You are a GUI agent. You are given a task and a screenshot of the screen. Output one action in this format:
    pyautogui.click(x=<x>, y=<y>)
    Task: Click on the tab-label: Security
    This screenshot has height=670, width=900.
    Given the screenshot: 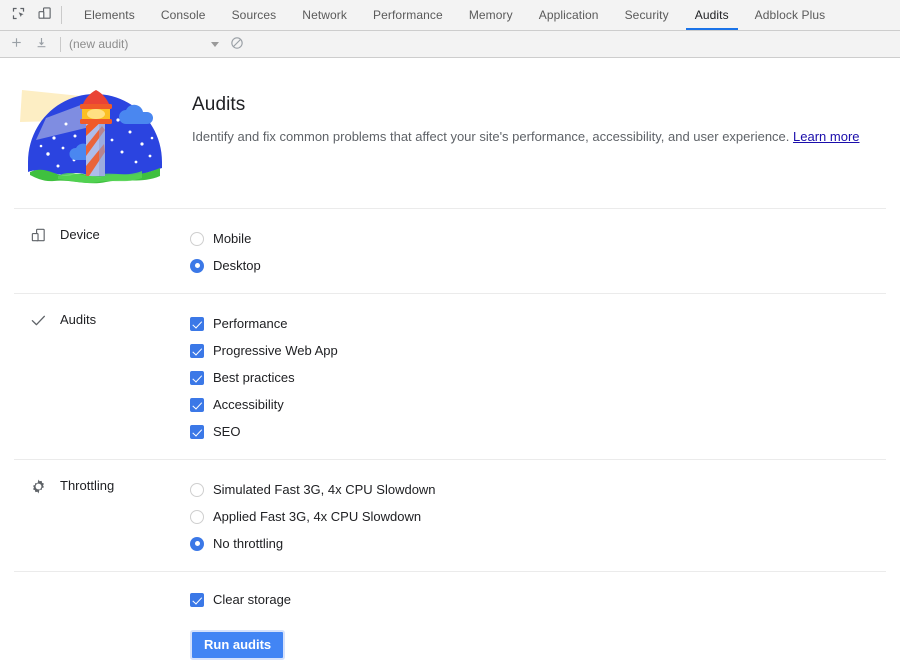 What is the action you would take?
    pyautogui.click(x=646, y=15)
    